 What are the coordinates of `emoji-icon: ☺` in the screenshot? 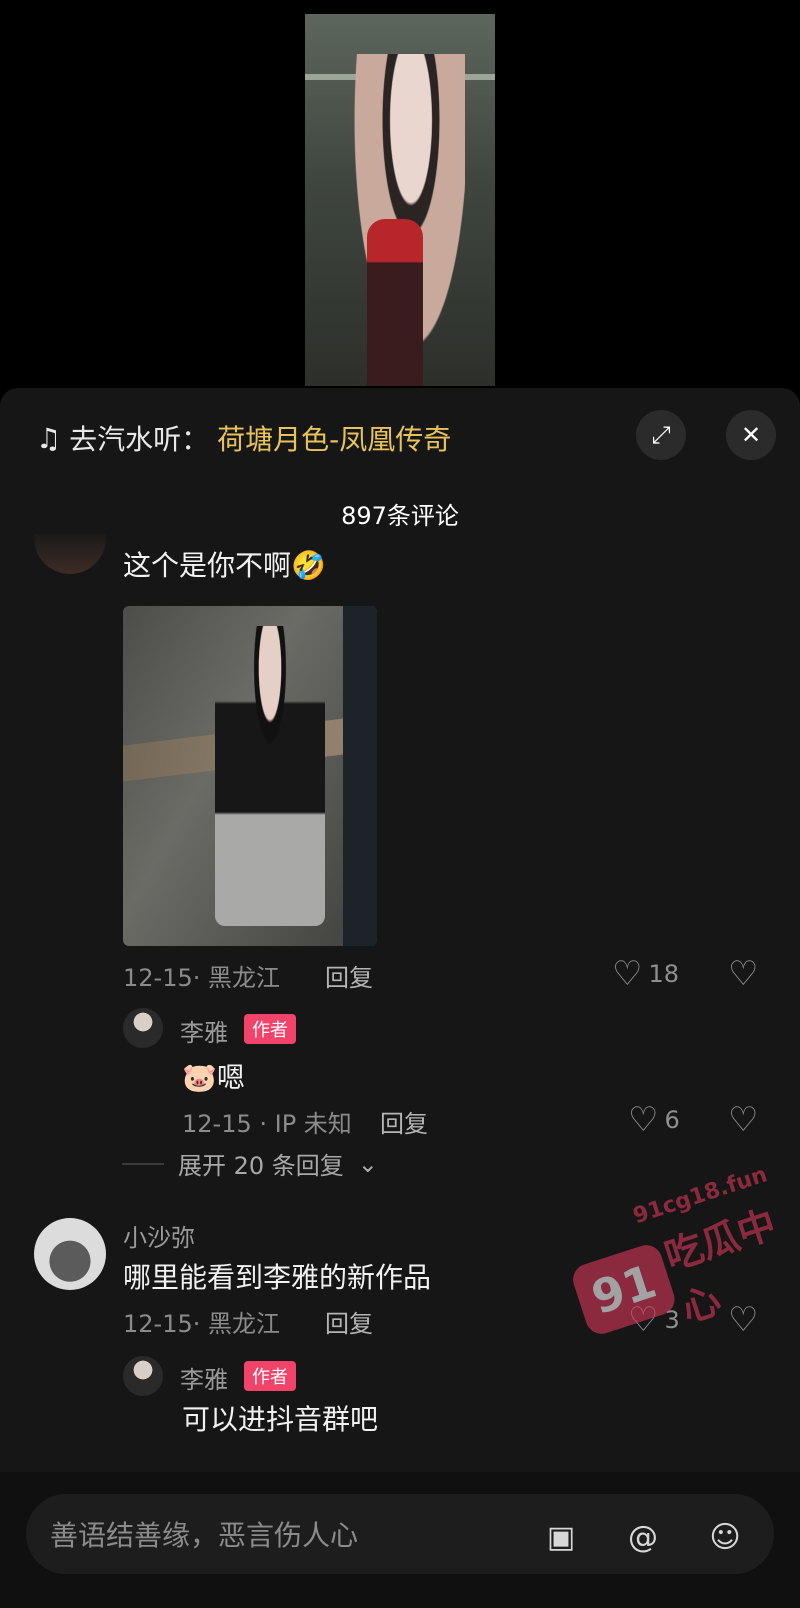 It's located at (725, 1537).